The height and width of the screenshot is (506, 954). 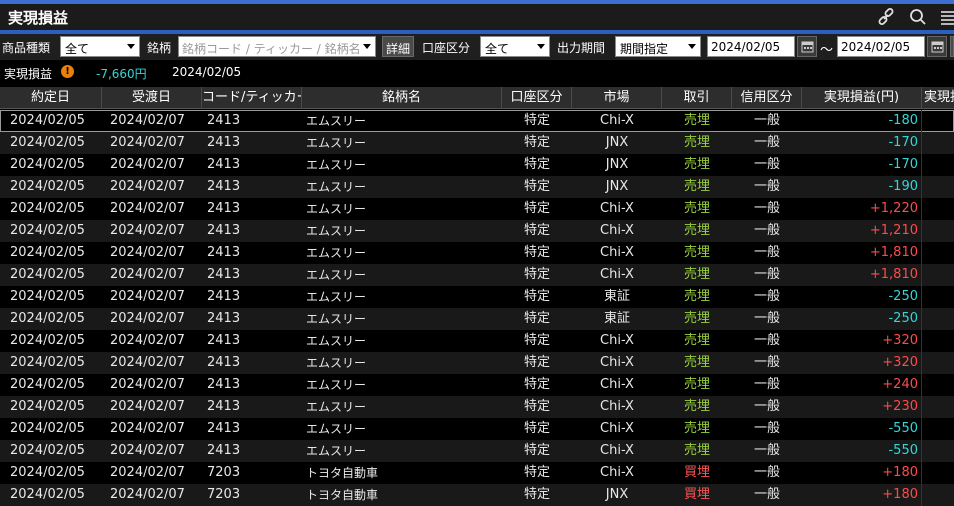 What do you see at coordinates (938, 98) in the screenshot?
I see `col-pl-cut: 実現損` at bounding box center [938, 98].